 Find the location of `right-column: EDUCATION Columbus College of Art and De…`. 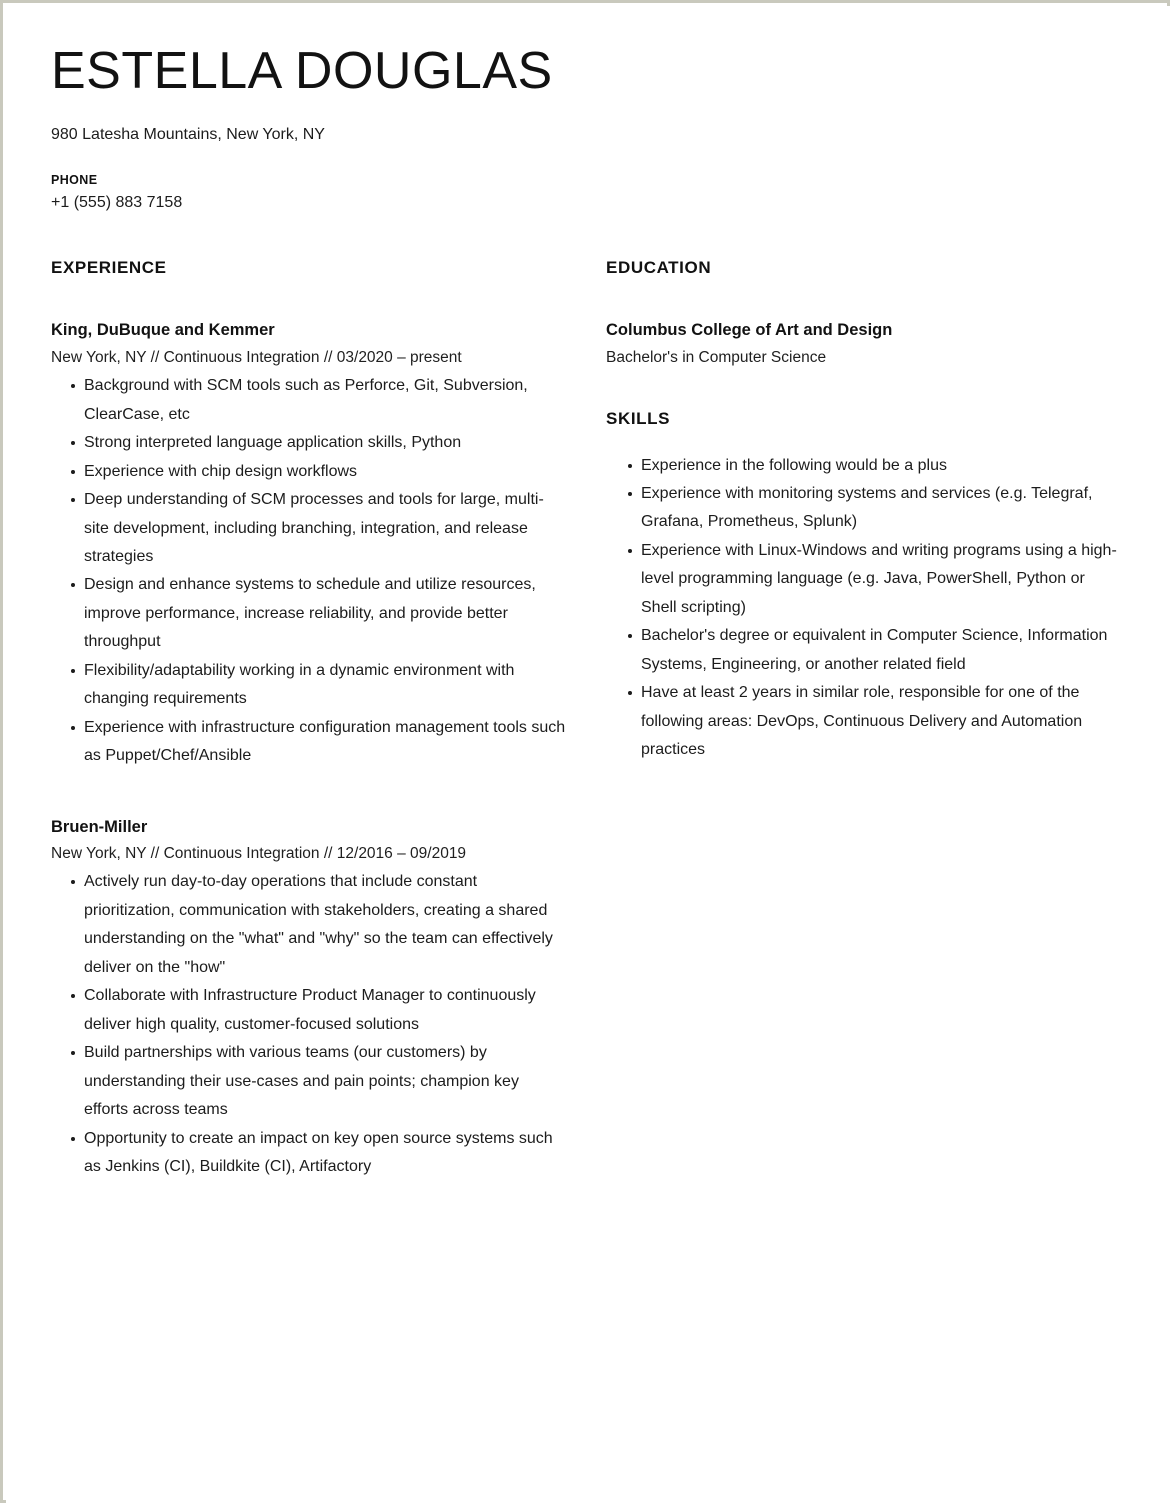

right-column: EDUCATION Columbus College of Art and De… is located at coordinates (863, 511).